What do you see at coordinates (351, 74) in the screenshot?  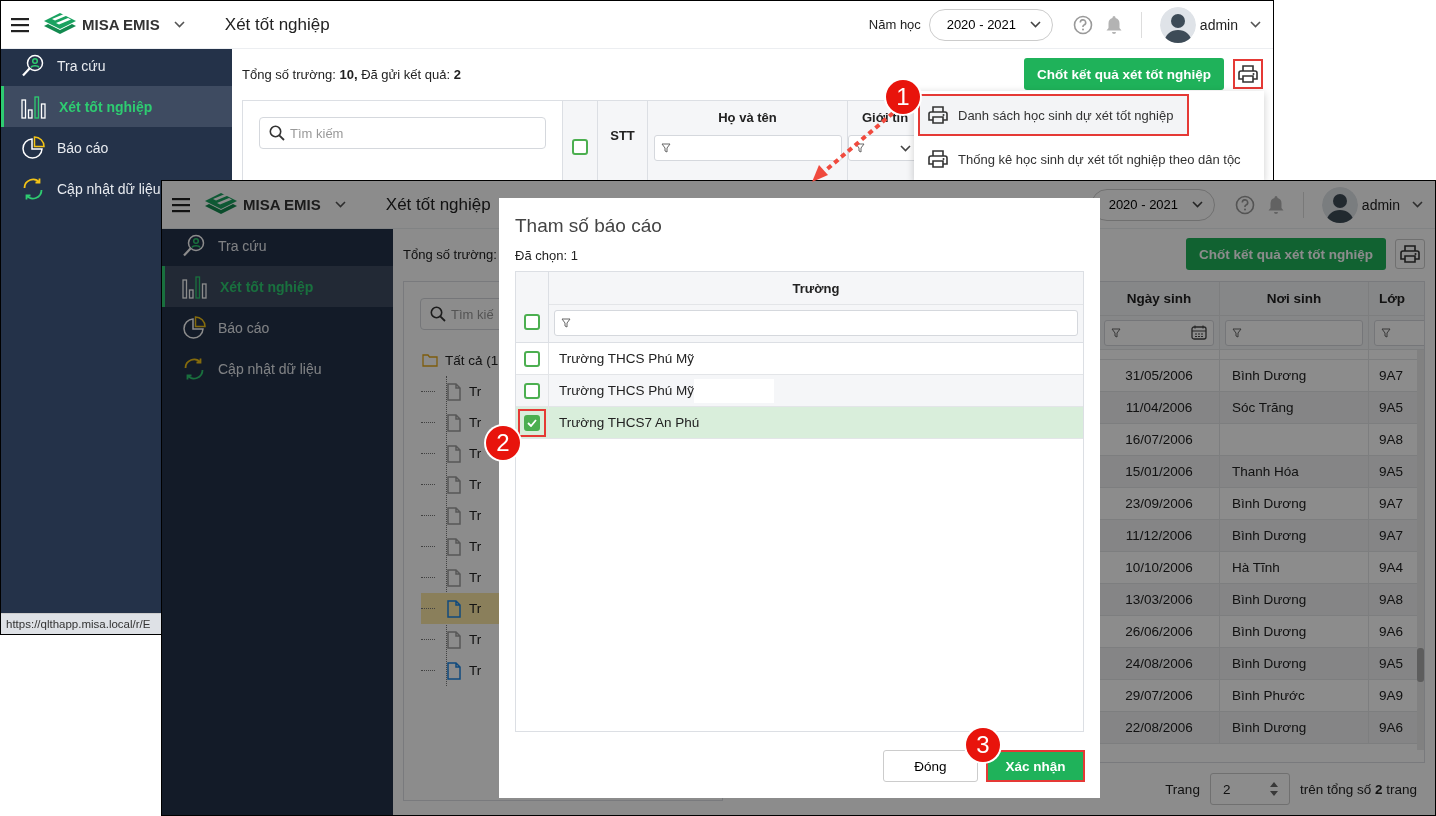 I see `summary-text: Tổng số trường: 10, Đã gửi kết quả: 2` at bounding box center [351, 74].